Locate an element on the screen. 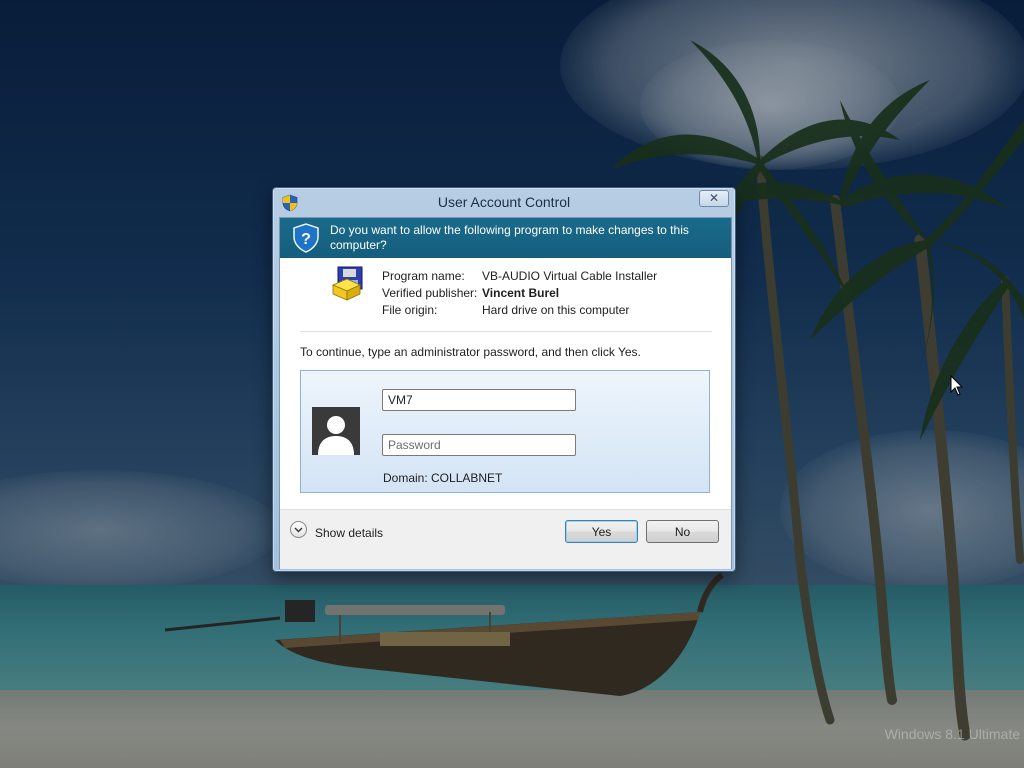  publisher-value: Vincent Burel is located at coordinates (521, 293).